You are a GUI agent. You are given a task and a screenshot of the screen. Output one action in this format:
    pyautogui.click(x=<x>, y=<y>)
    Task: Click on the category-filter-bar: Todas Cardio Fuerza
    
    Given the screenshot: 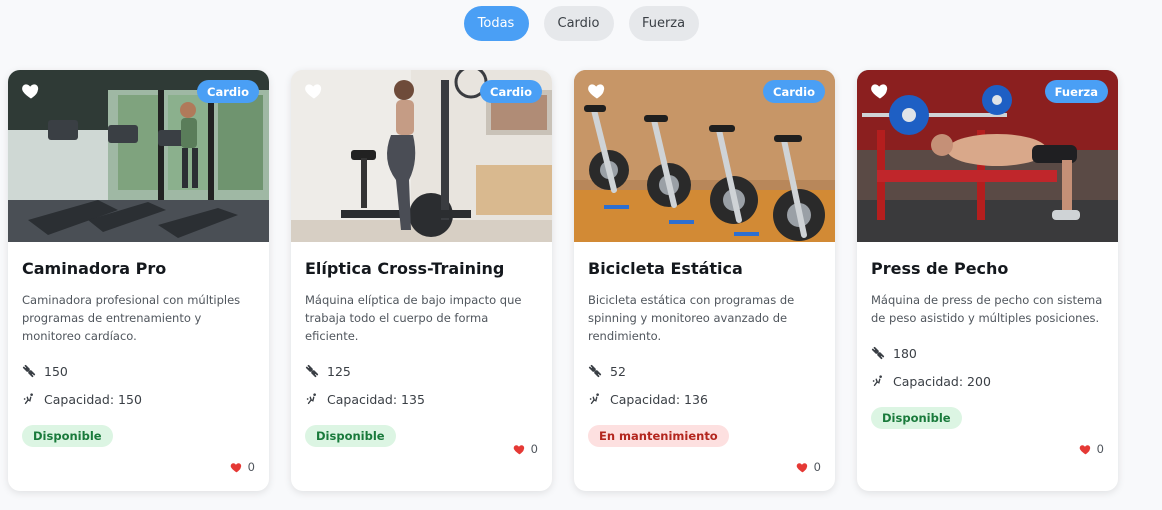 What is the action you would take?
    pyautogui.click(x=581, y=23)
    